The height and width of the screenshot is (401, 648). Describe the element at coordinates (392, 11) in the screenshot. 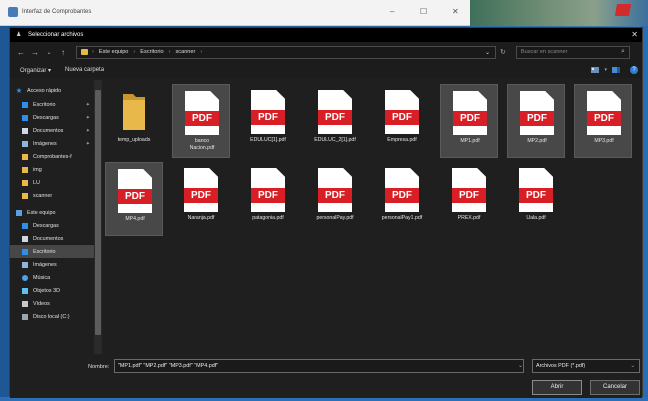

I see `minimize-button: –` at that location.